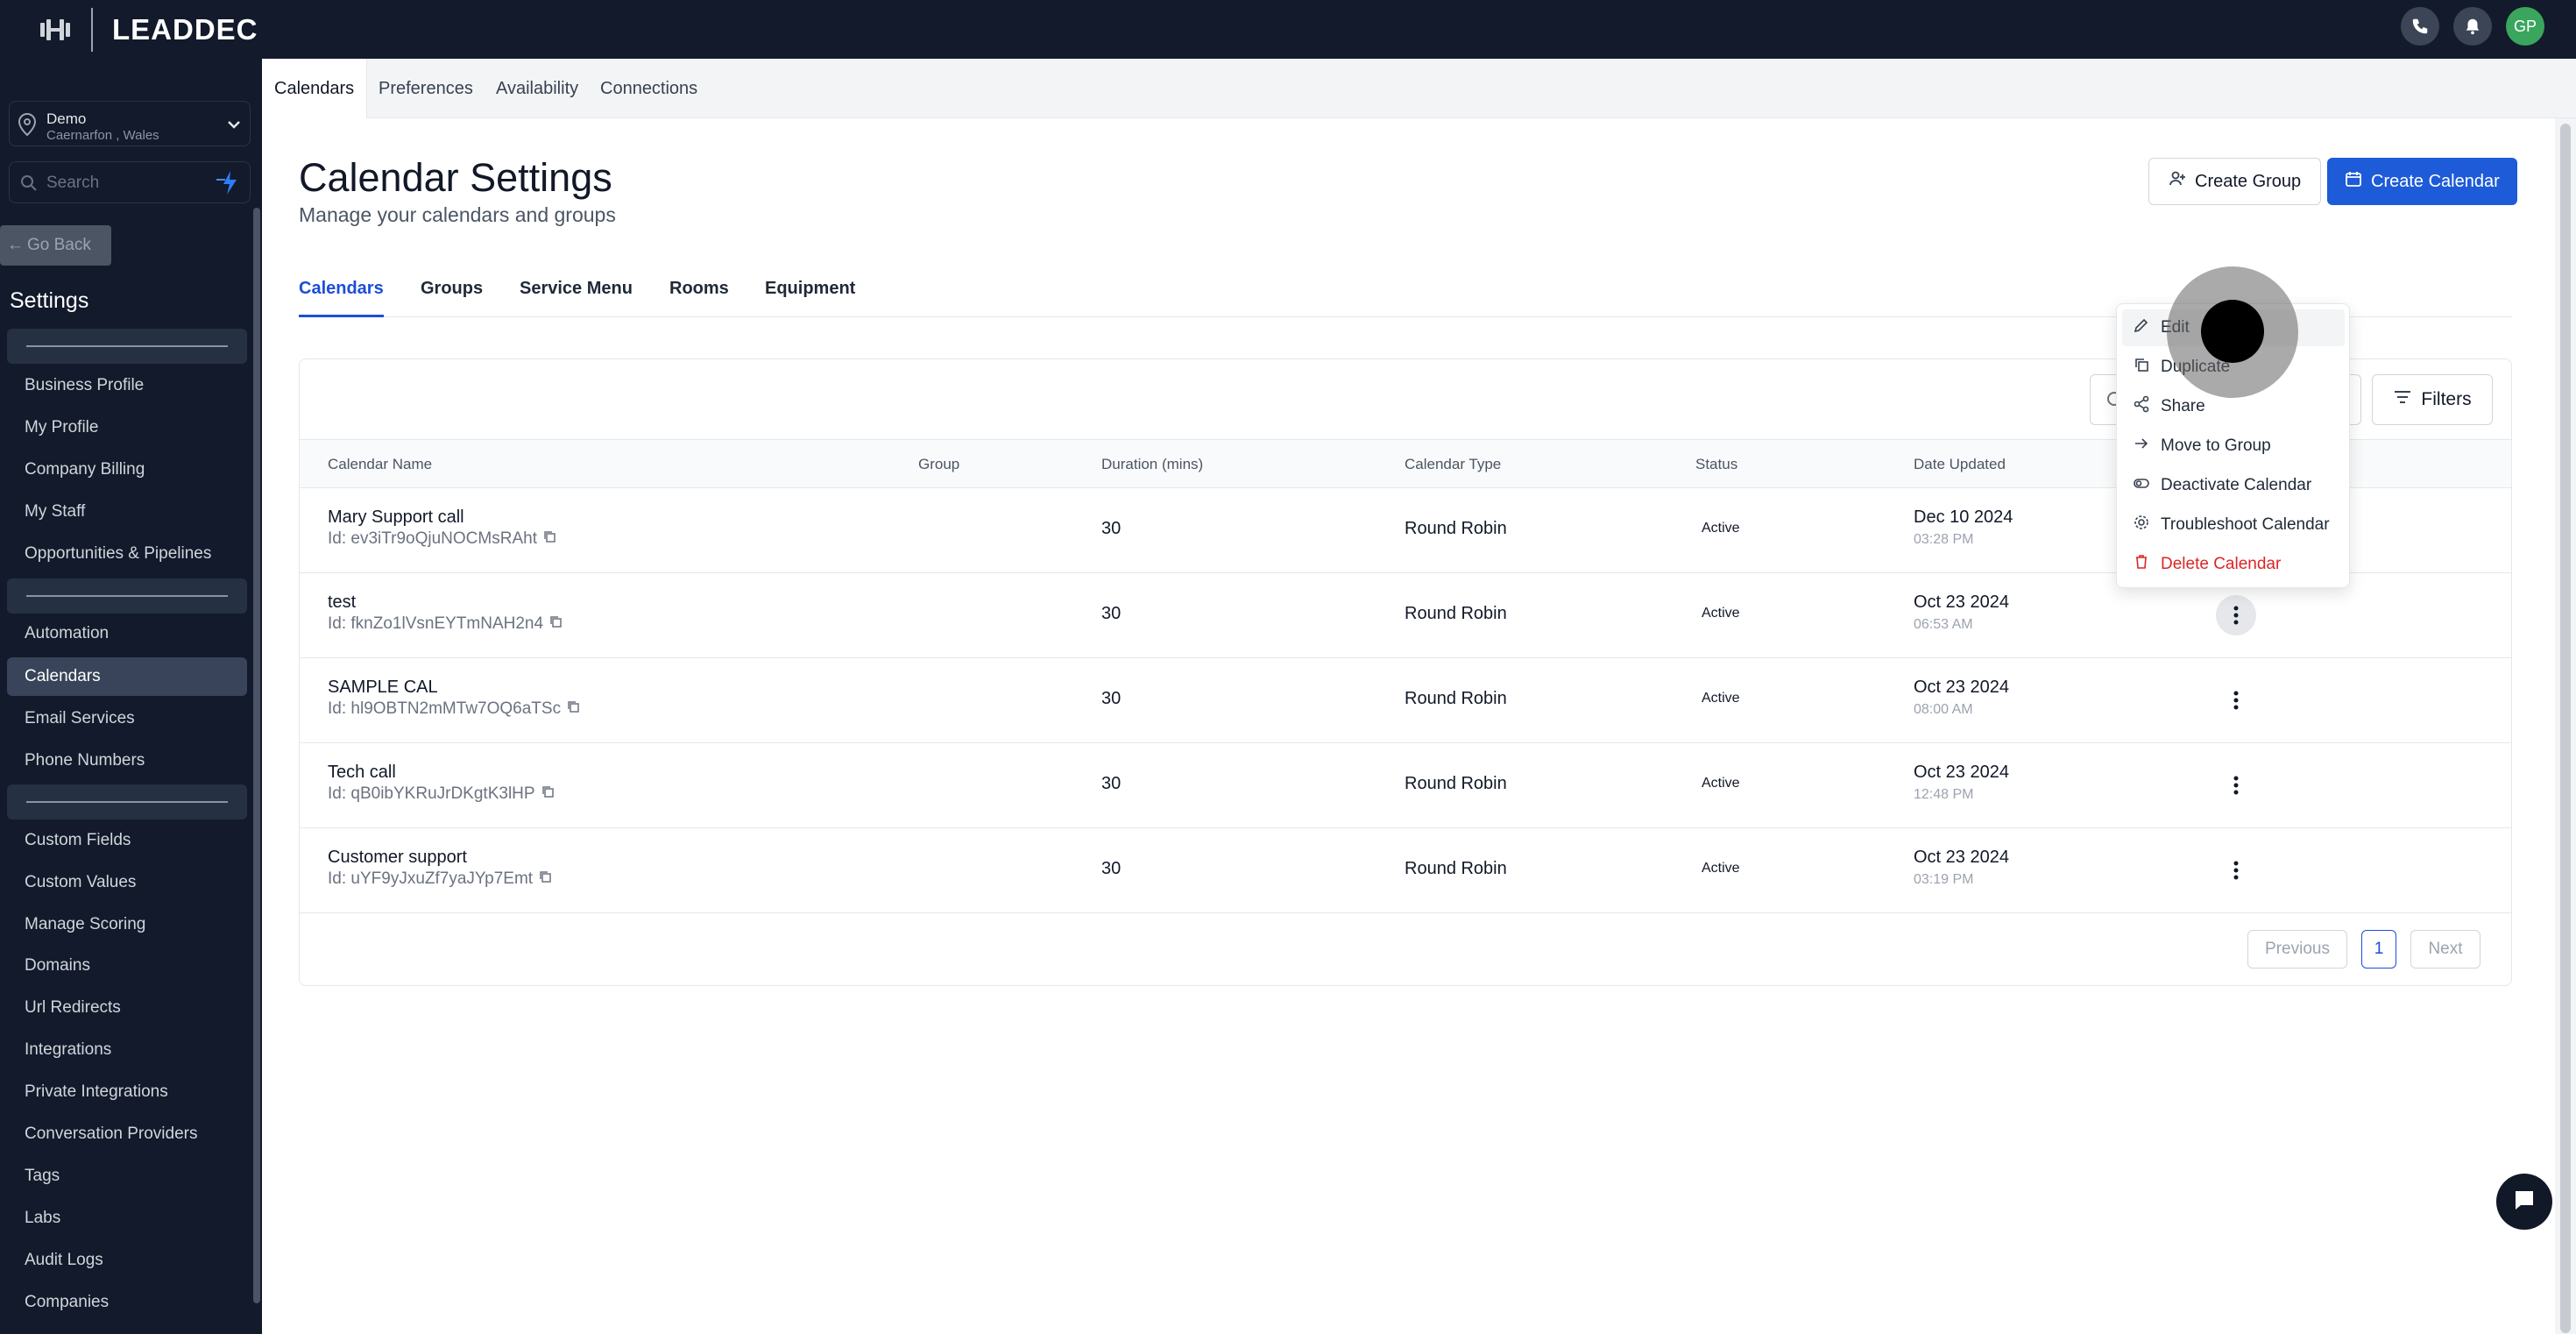 This screenshot has width=2576, height=1334. I want to click on calendar-name: Customer support, so click(397, 858).